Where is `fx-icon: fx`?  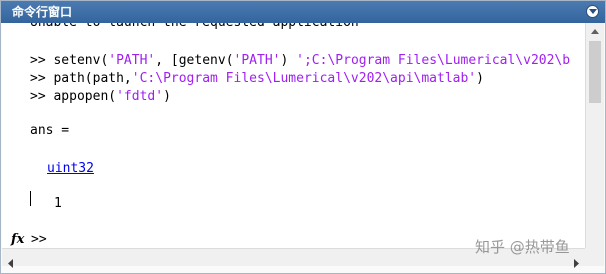
fx-icon: fx is located at coordinates (17, 239).